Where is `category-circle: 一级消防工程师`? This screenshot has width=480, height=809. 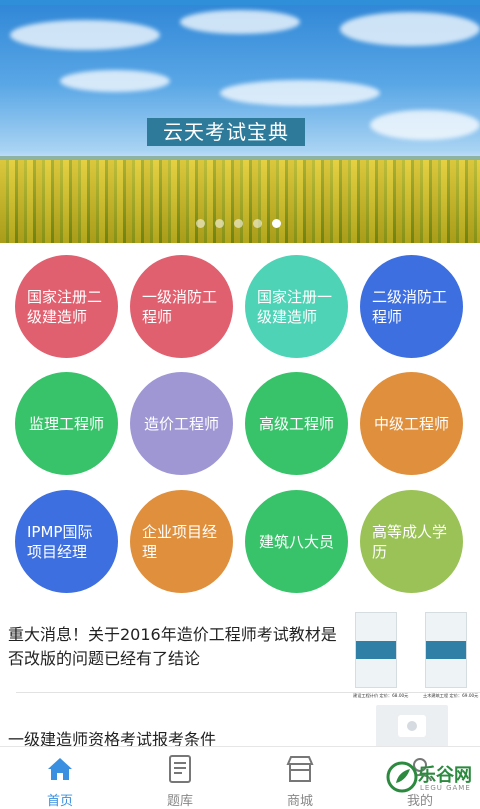
category-circle: 一级消防工程师 is located at coordinates (181, 306).